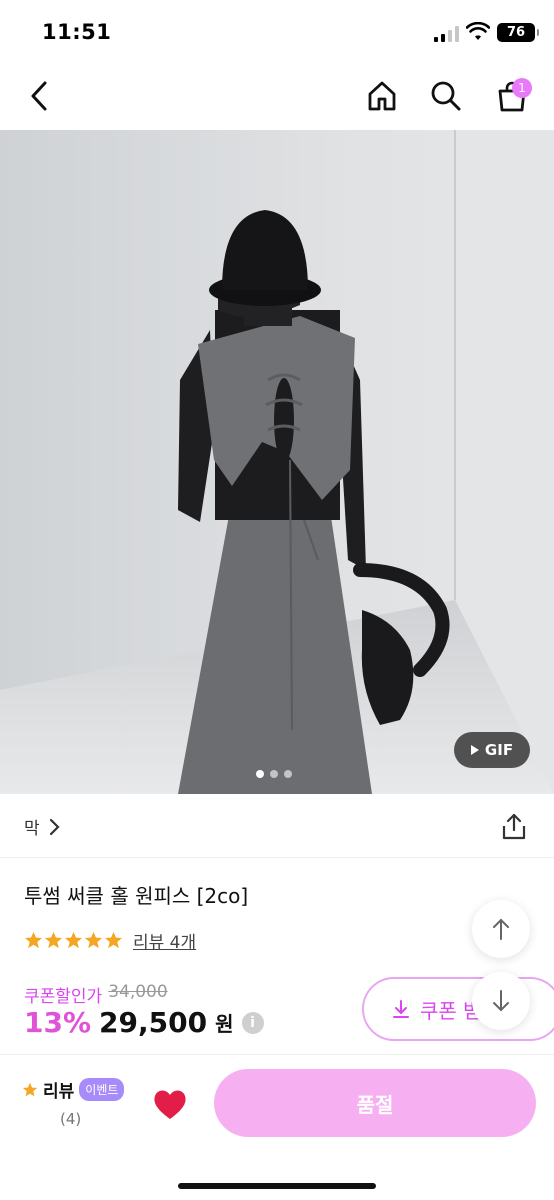 Image resolution: width=554 pixels, height=1200 pixels. I want to click on cellular-signal-icon, so click(446, 34).